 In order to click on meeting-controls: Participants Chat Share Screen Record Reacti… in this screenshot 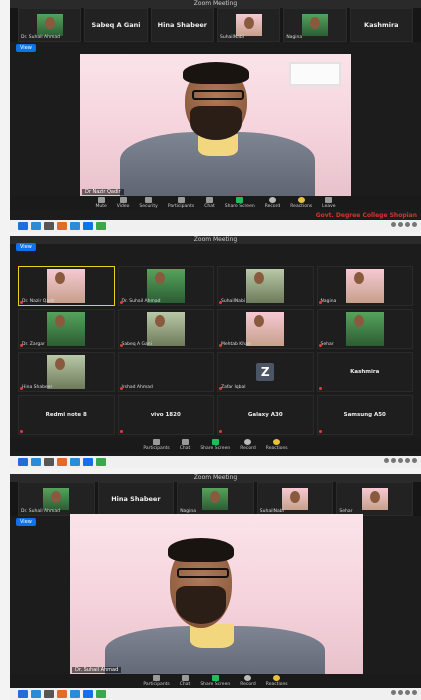, I will do `click(215, 681)`.